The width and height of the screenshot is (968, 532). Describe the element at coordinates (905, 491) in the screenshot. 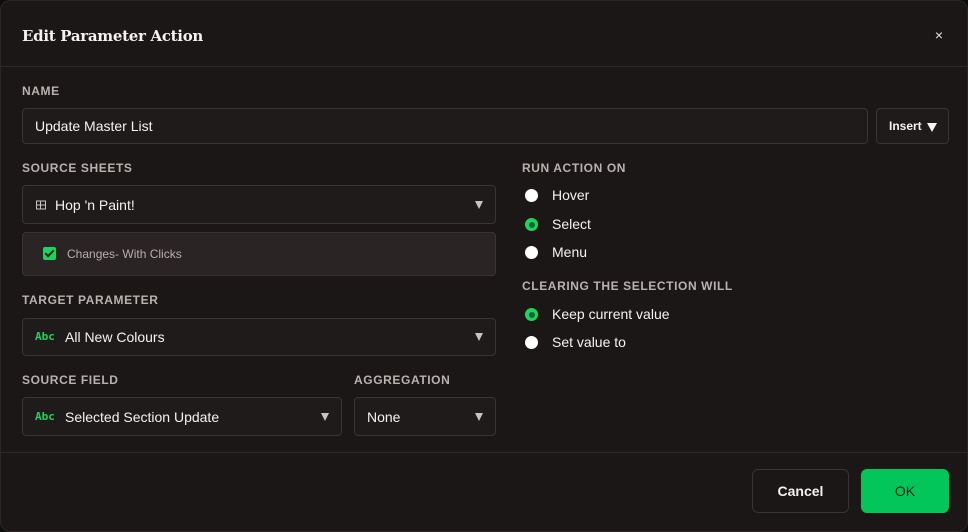

I see `ok-button: OK` at that location.